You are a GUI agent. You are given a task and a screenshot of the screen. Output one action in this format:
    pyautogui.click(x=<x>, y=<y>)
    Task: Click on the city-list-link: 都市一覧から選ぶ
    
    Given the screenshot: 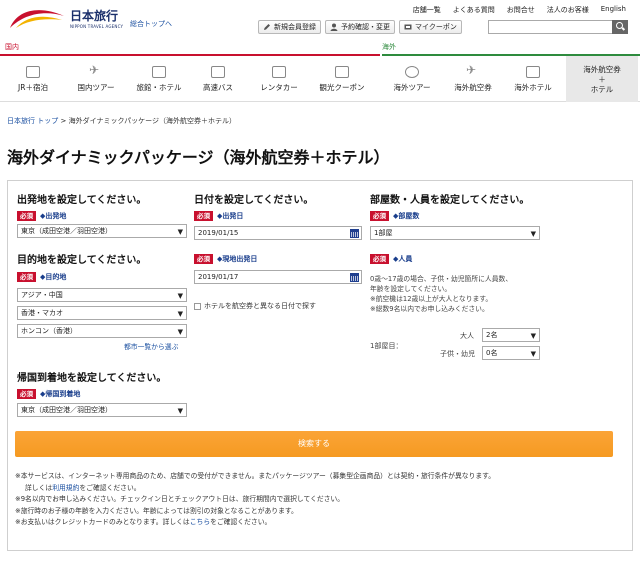 What is the action you would take?
    pyautogui.click(x=151, y=347)
    